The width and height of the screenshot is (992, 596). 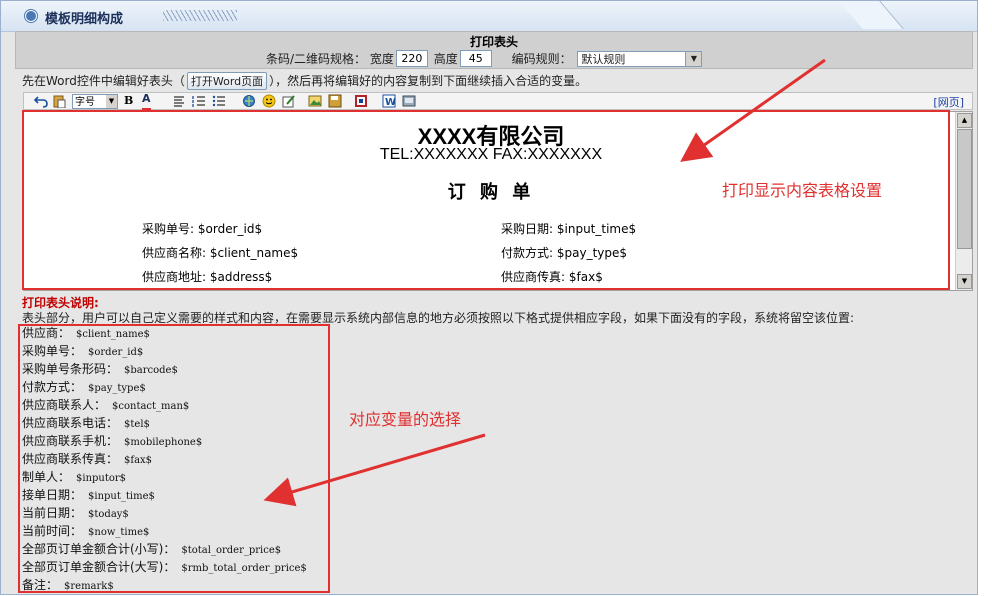 What do you see at coordinates (70, 423) in the screenshot?
I see `variable-label: 供应商联系电话：` at bounding box center [70, 423].